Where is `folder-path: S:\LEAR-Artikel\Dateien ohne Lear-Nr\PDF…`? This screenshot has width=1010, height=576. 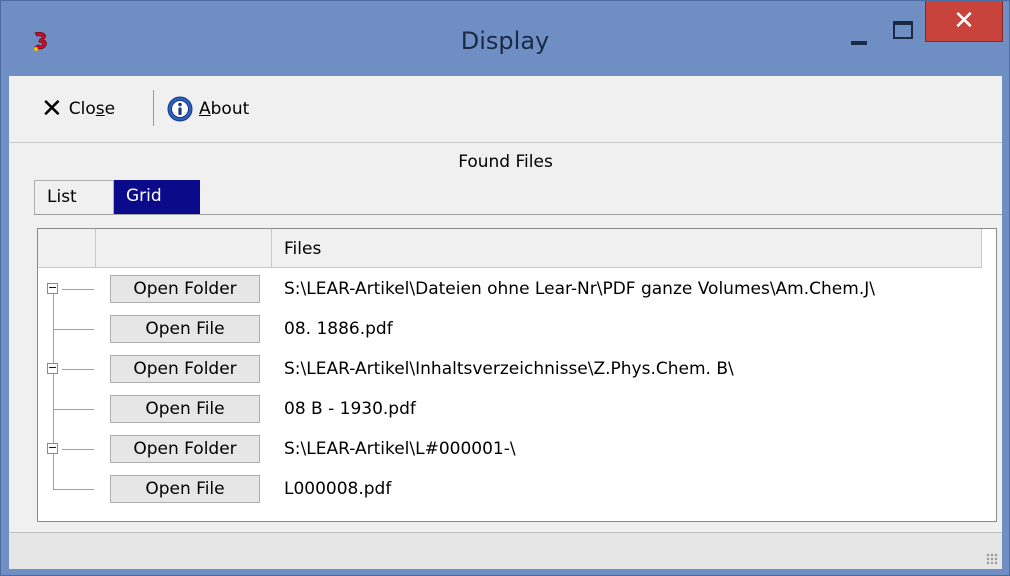
folder-path: S:\LEAR-Artikel\Dateien ohne Lear-Nr\PDF… is located at coordinates (579, 289).